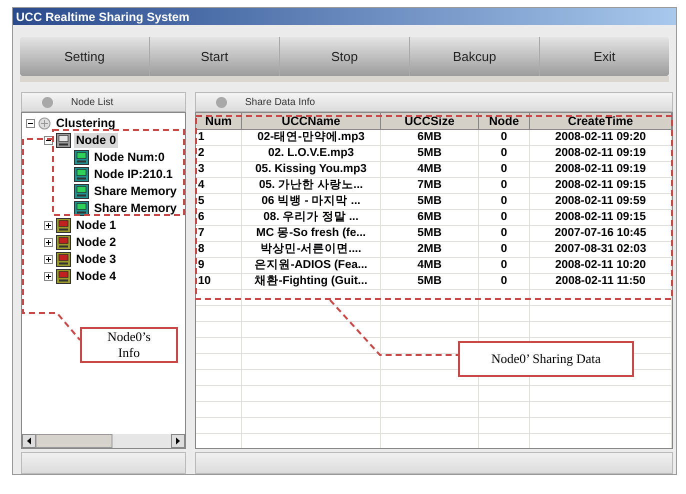 This screenshot has height=494, width=686. Describe the element at coordinates (96, 140) in the screenshot. I see `tree-item: Node 0` at that location.